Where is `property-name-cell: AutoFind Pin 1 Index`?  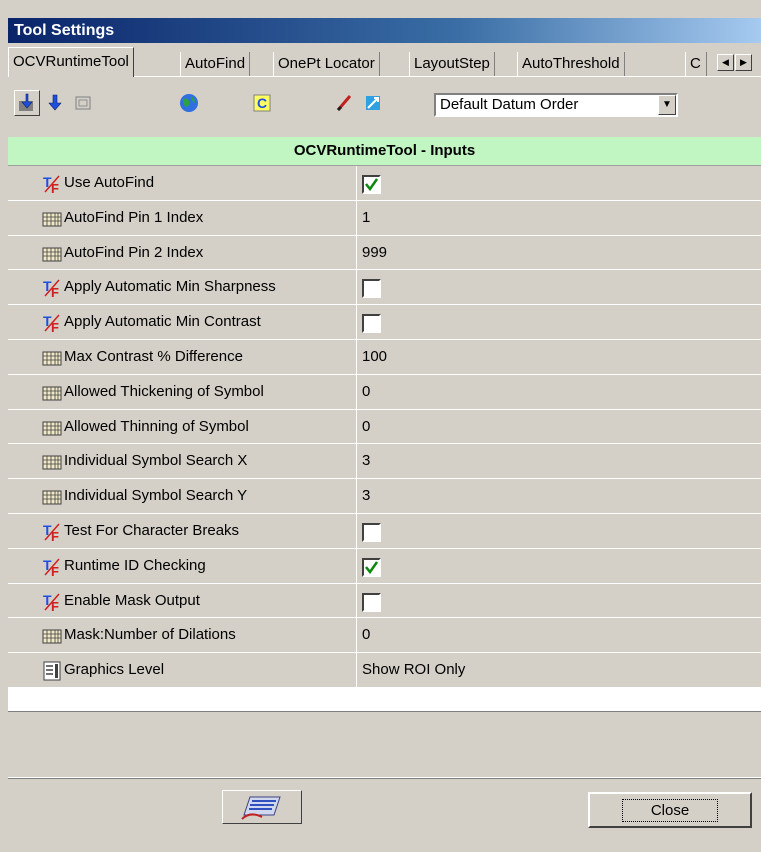
property-name-cell: AutoFind Pin 1 Index is located at coordinates (182, 217).